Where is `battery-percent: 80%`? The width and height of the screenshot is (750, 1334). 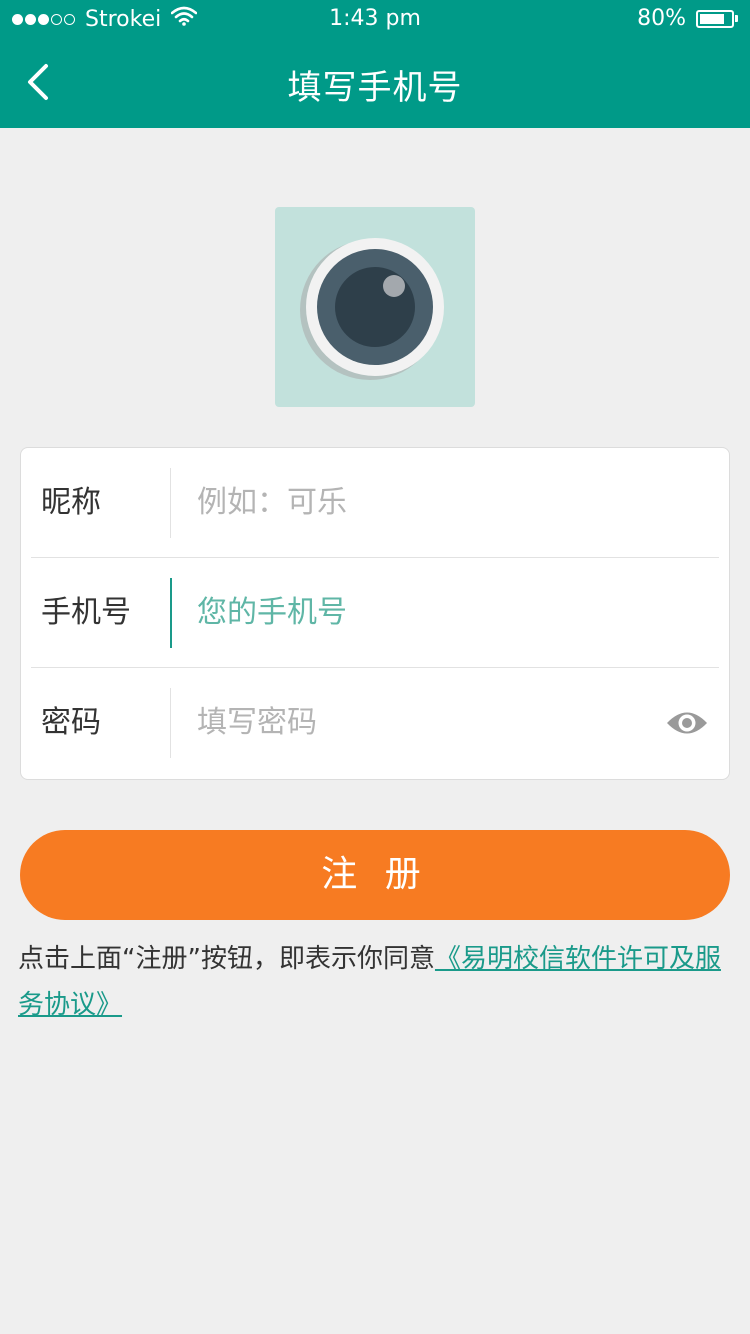
battery-percent: 80% is located at coordinates (661, 18).